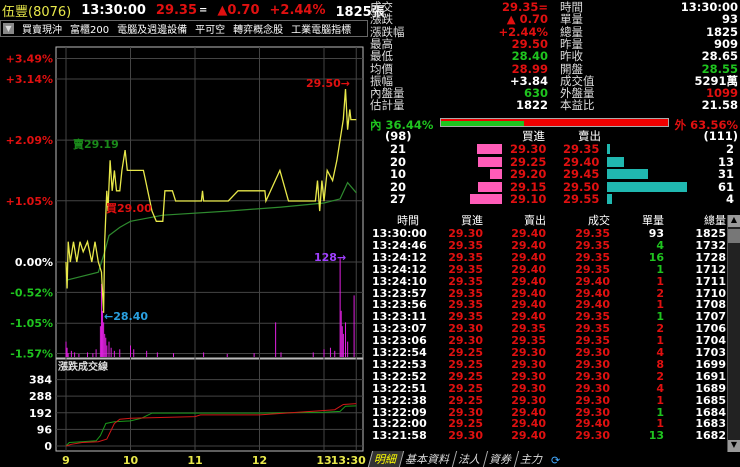 Image resolution: width=740 pixels, height=467 pixels. What do you see at coordinates (528, 80) in the screenshot?
I see `quote-value: +3.84` at bounding box center [528, 80].